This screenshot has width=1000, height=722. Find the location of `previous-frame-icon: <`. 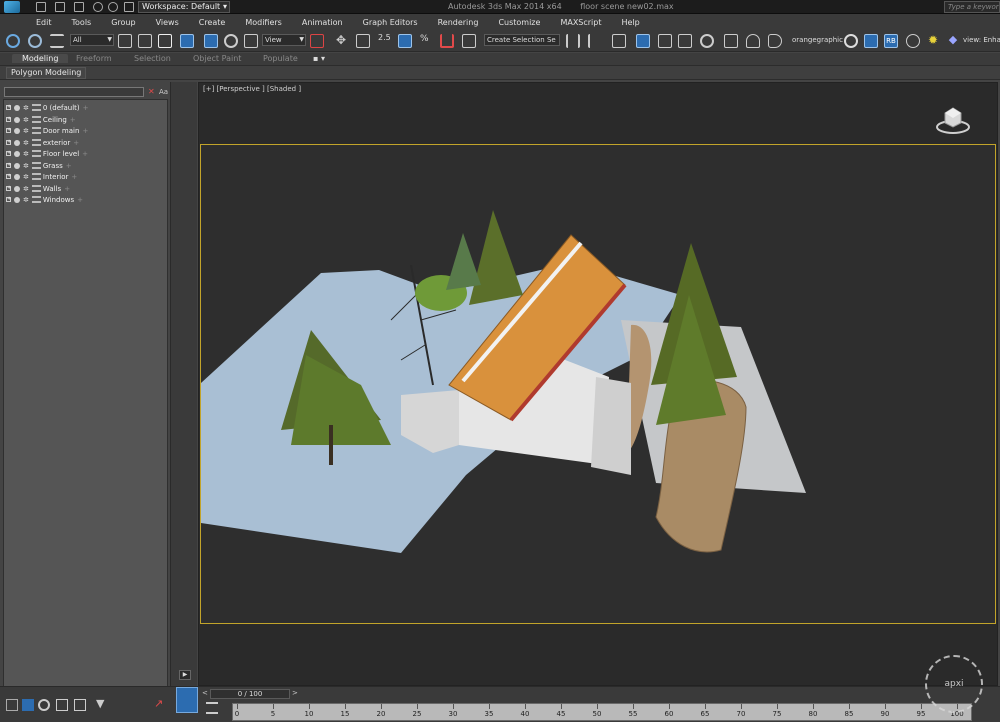

previous-frame-icon: < is located at coordinates (205, 693).